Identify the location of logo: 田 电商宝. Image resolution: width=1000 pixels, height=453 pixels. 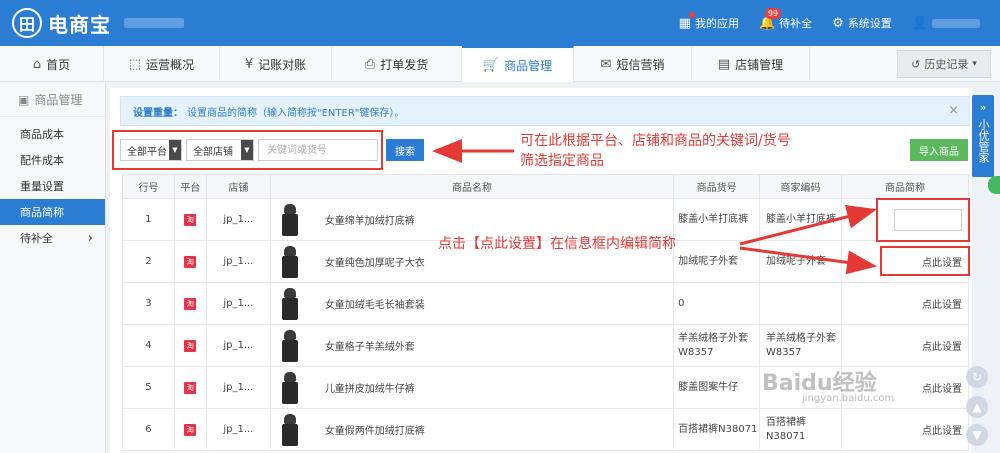
(61, 23).